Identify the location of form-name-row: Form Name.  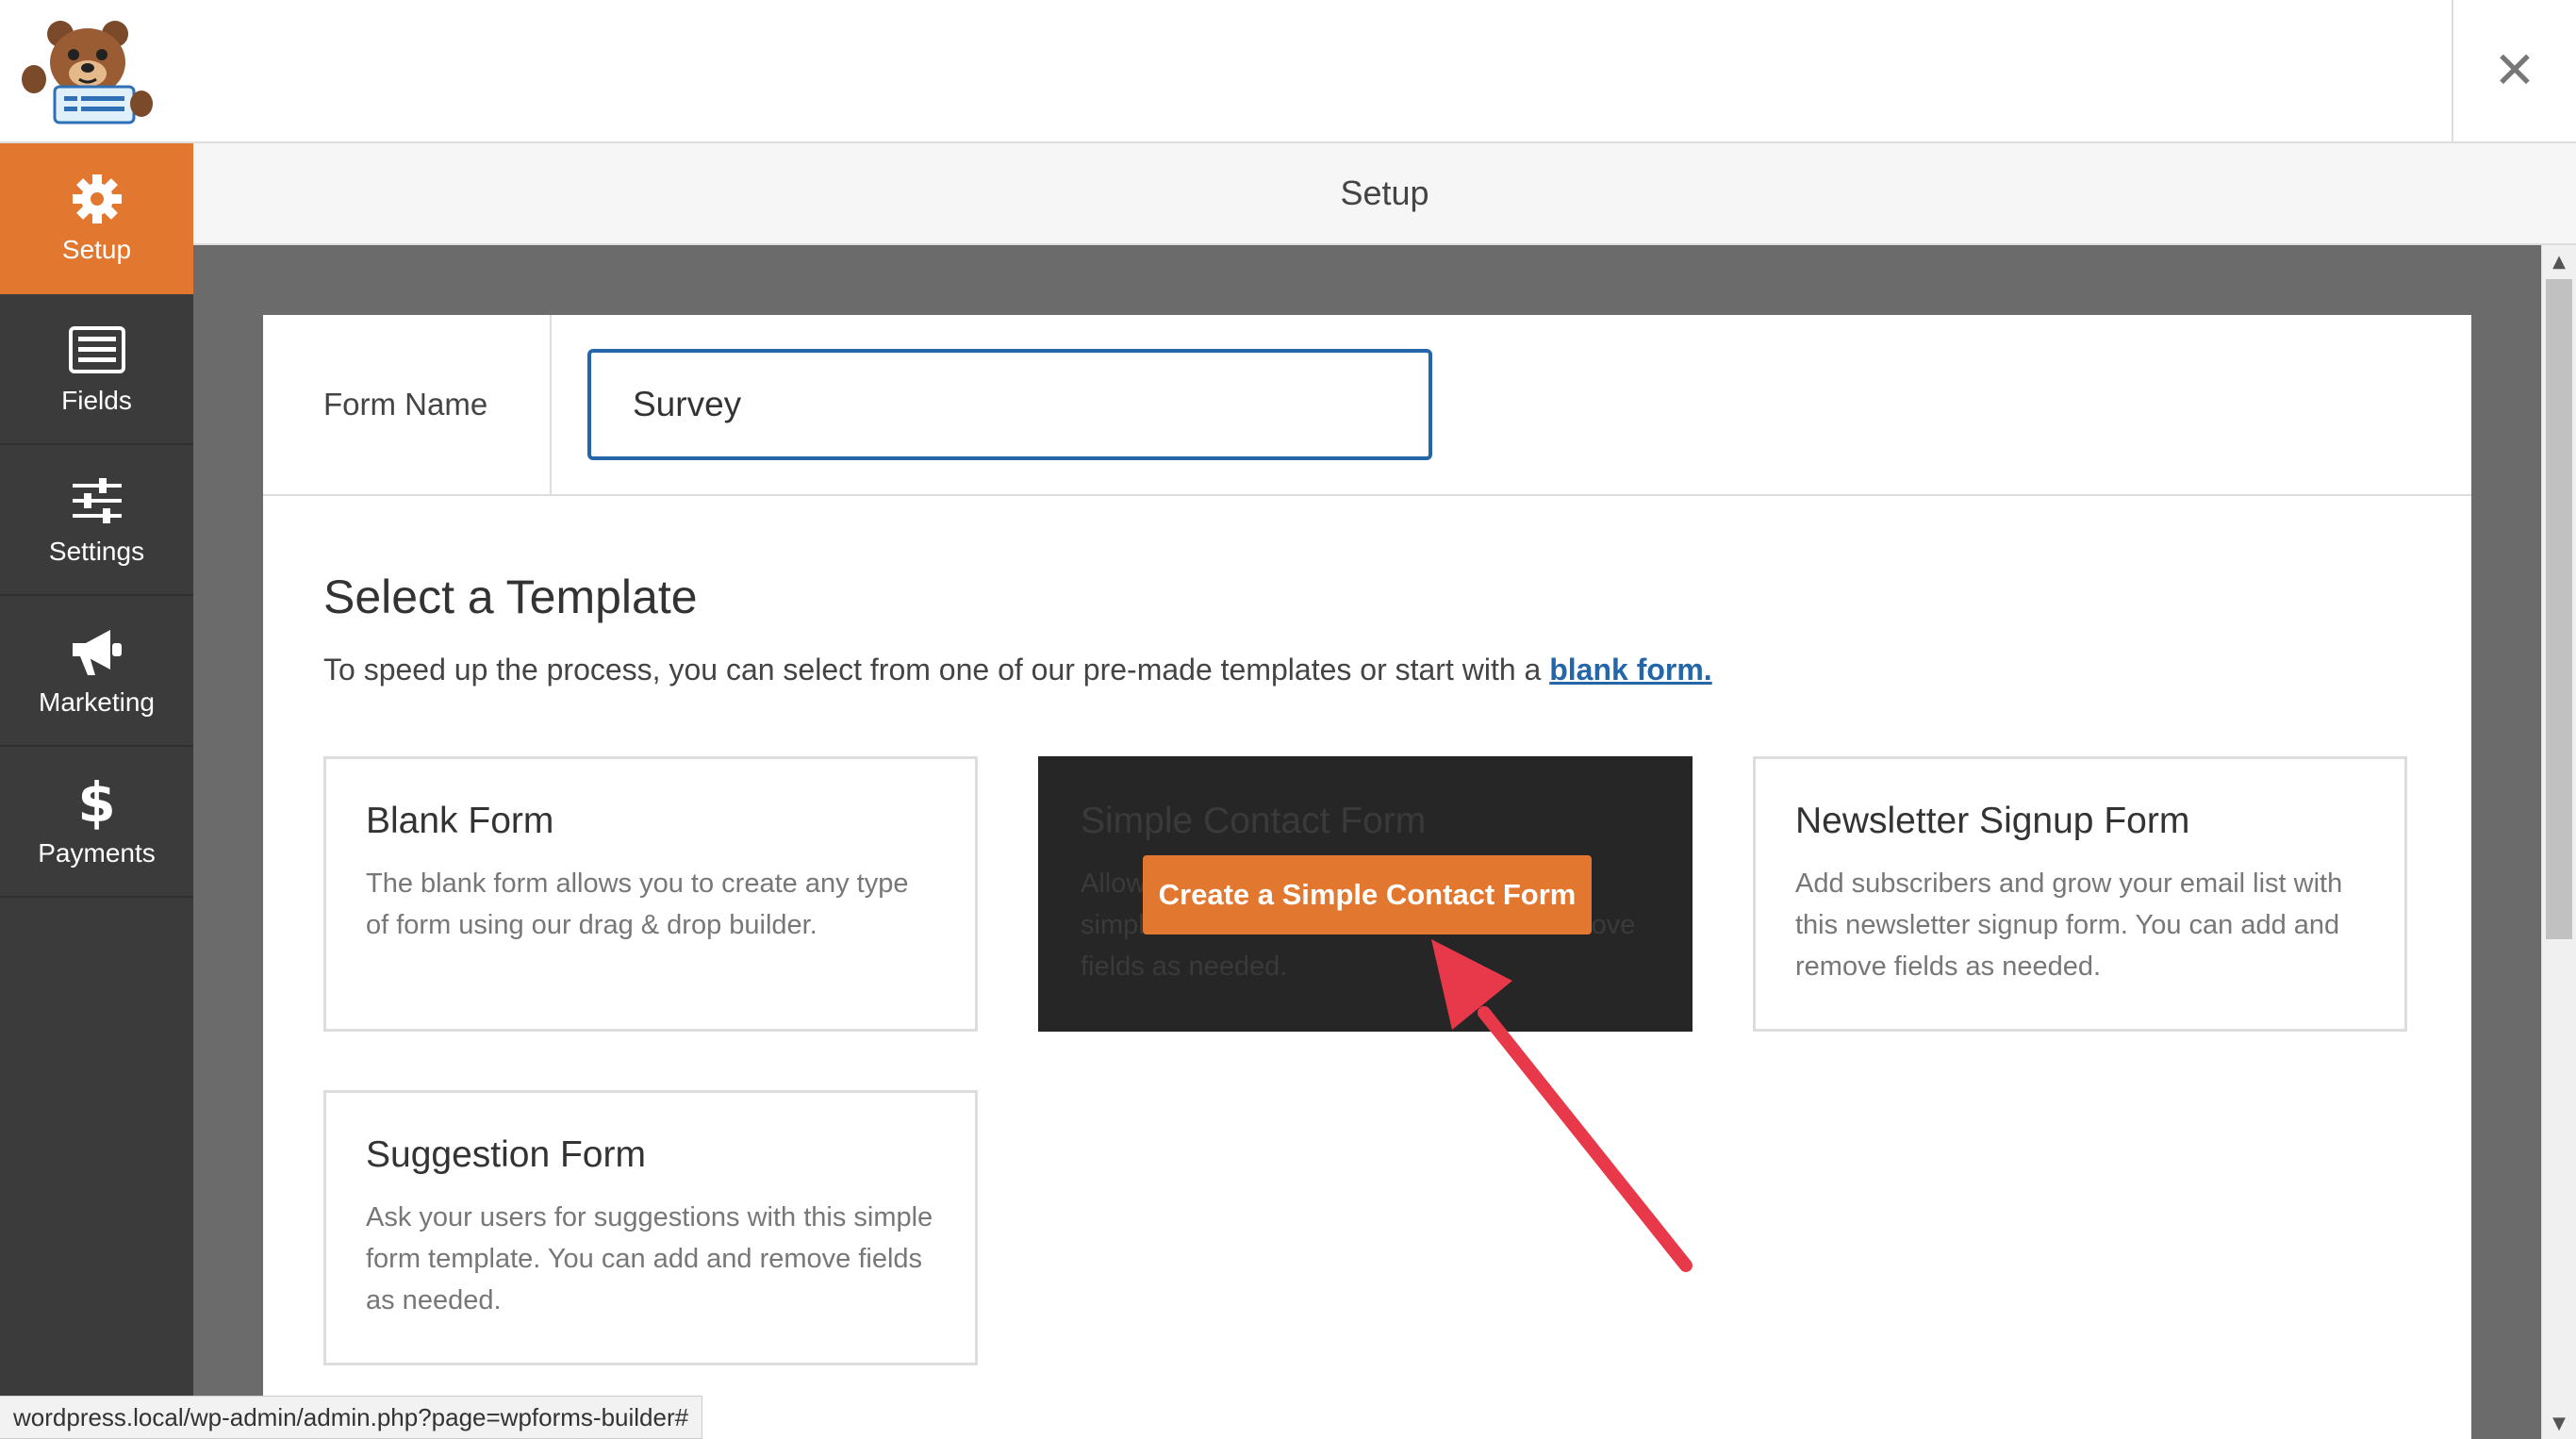
(1367, 405).